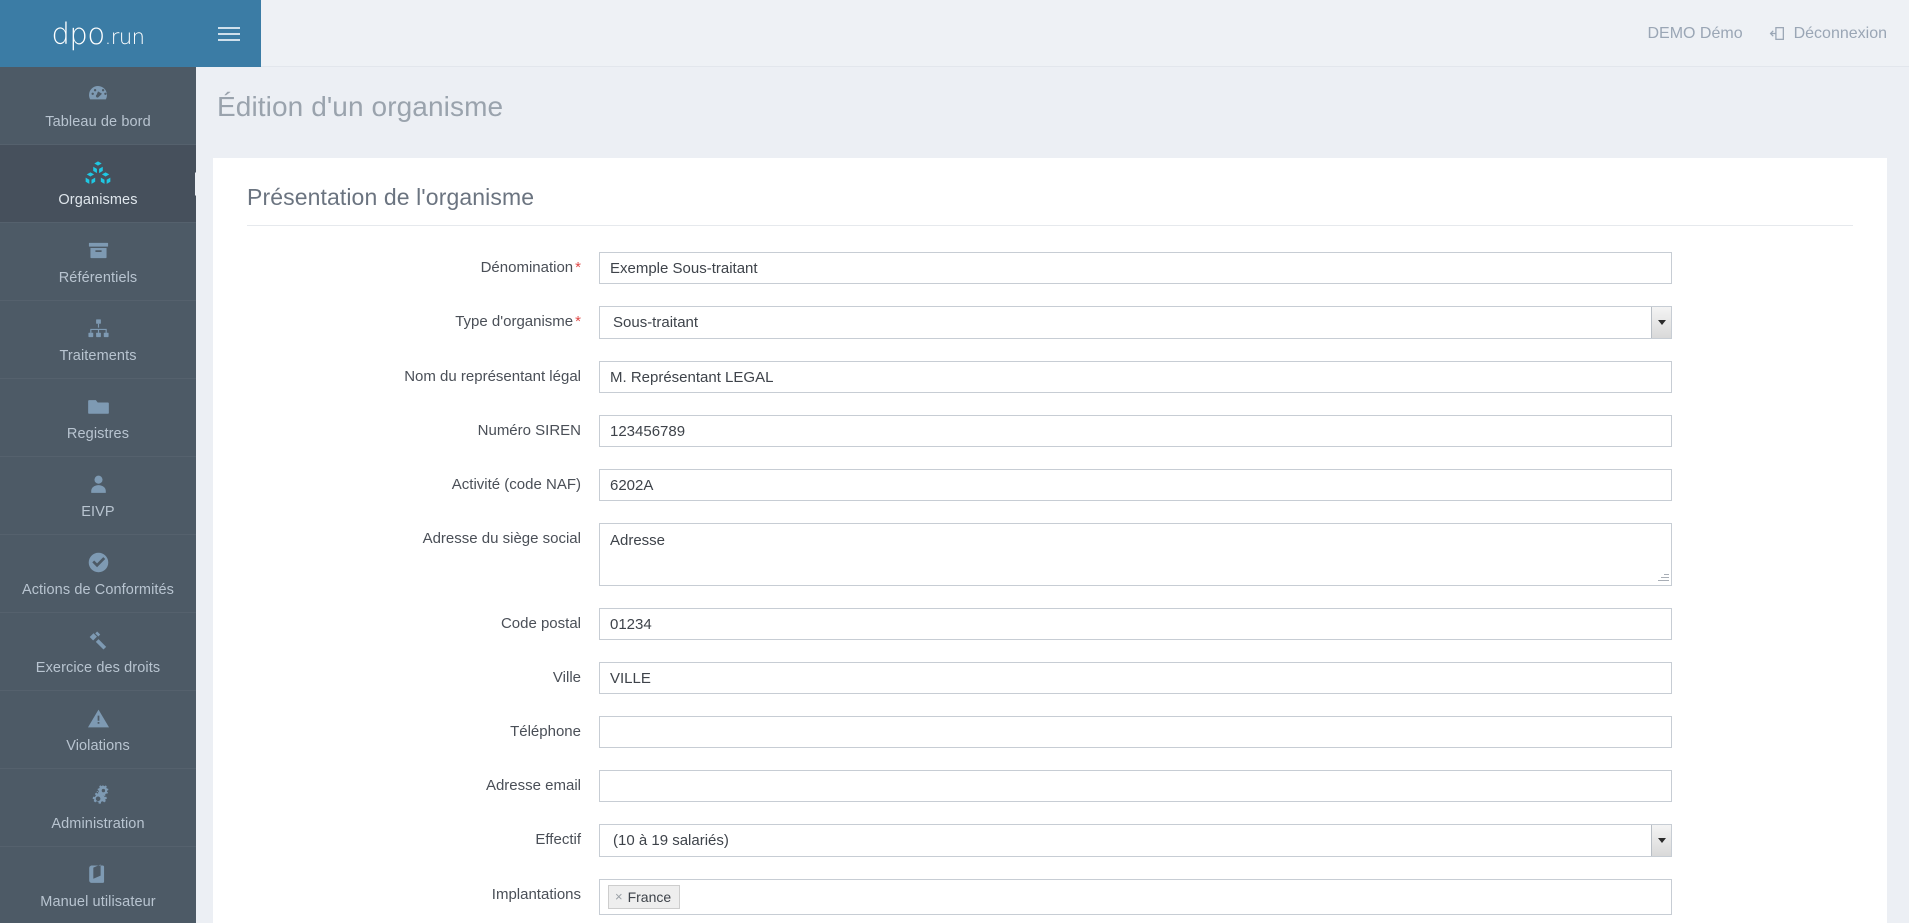  What do you see at coordinates (533, 785) in the screenshot?
I see `label-text: Adresse email` at bounding box center [533, 785].